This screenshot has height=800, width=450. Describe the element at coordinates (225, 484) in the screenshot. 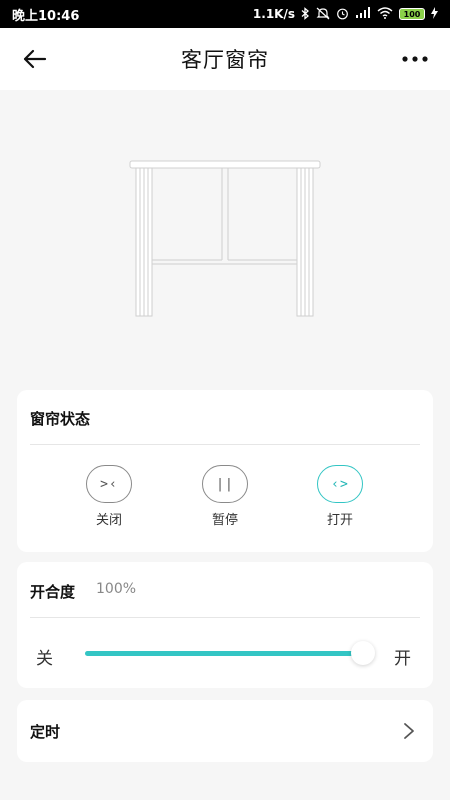

I see `pause-icon: ||` at that location.